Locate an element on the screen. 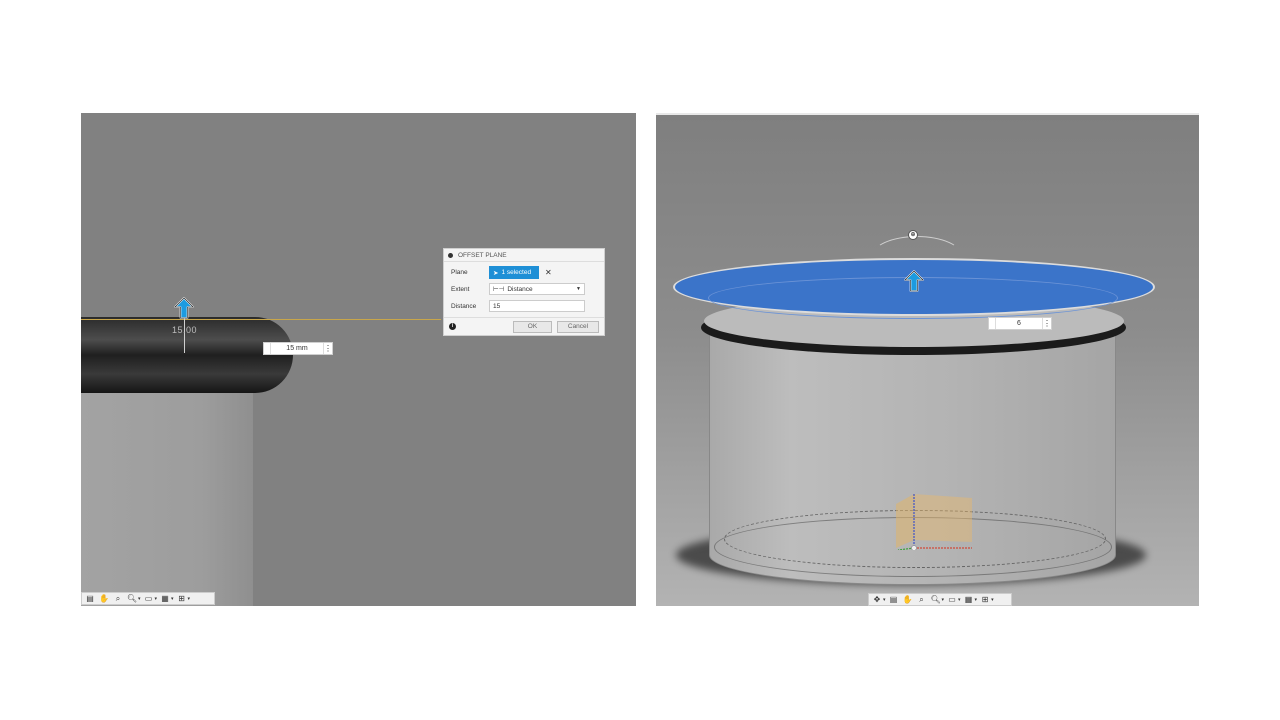 Image resolution: width=1280 pixels, height=720 pixels. distance-row: Distance 15 is located at coordinates (518, 306).